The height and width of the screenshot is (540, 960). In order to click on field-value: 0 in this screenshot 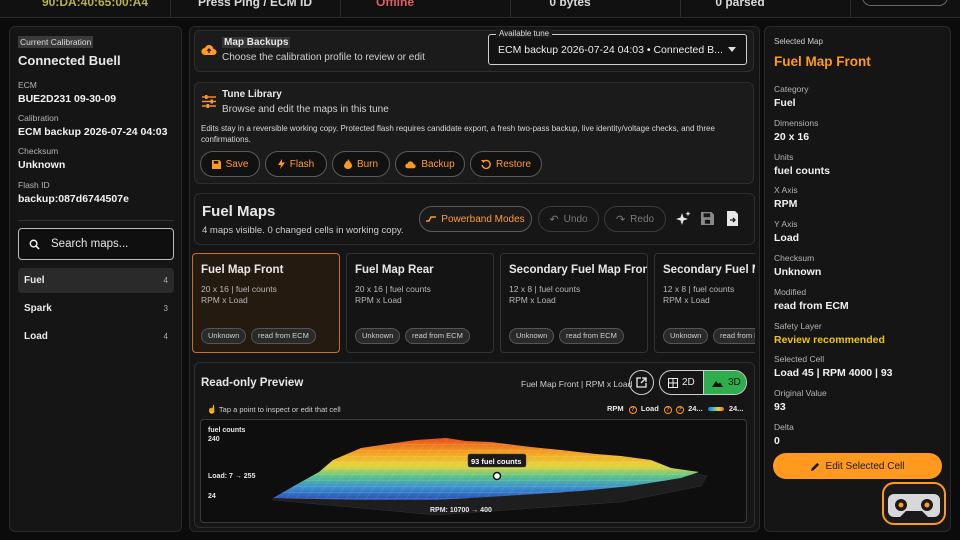, I will do `click(777, 441)`.